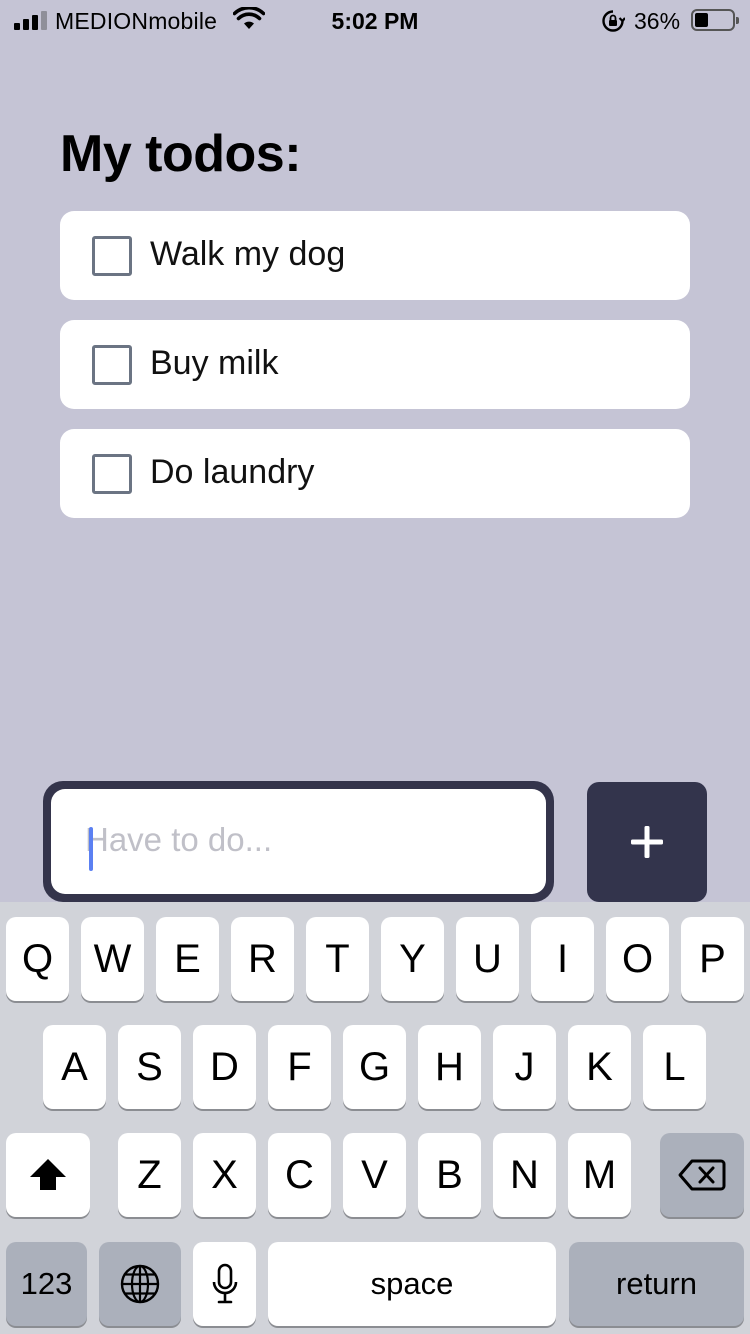  What do you see at coordinates (674, 1067) in the screenshot?
I see `key-l: L` at bounding box center [674, 1067].